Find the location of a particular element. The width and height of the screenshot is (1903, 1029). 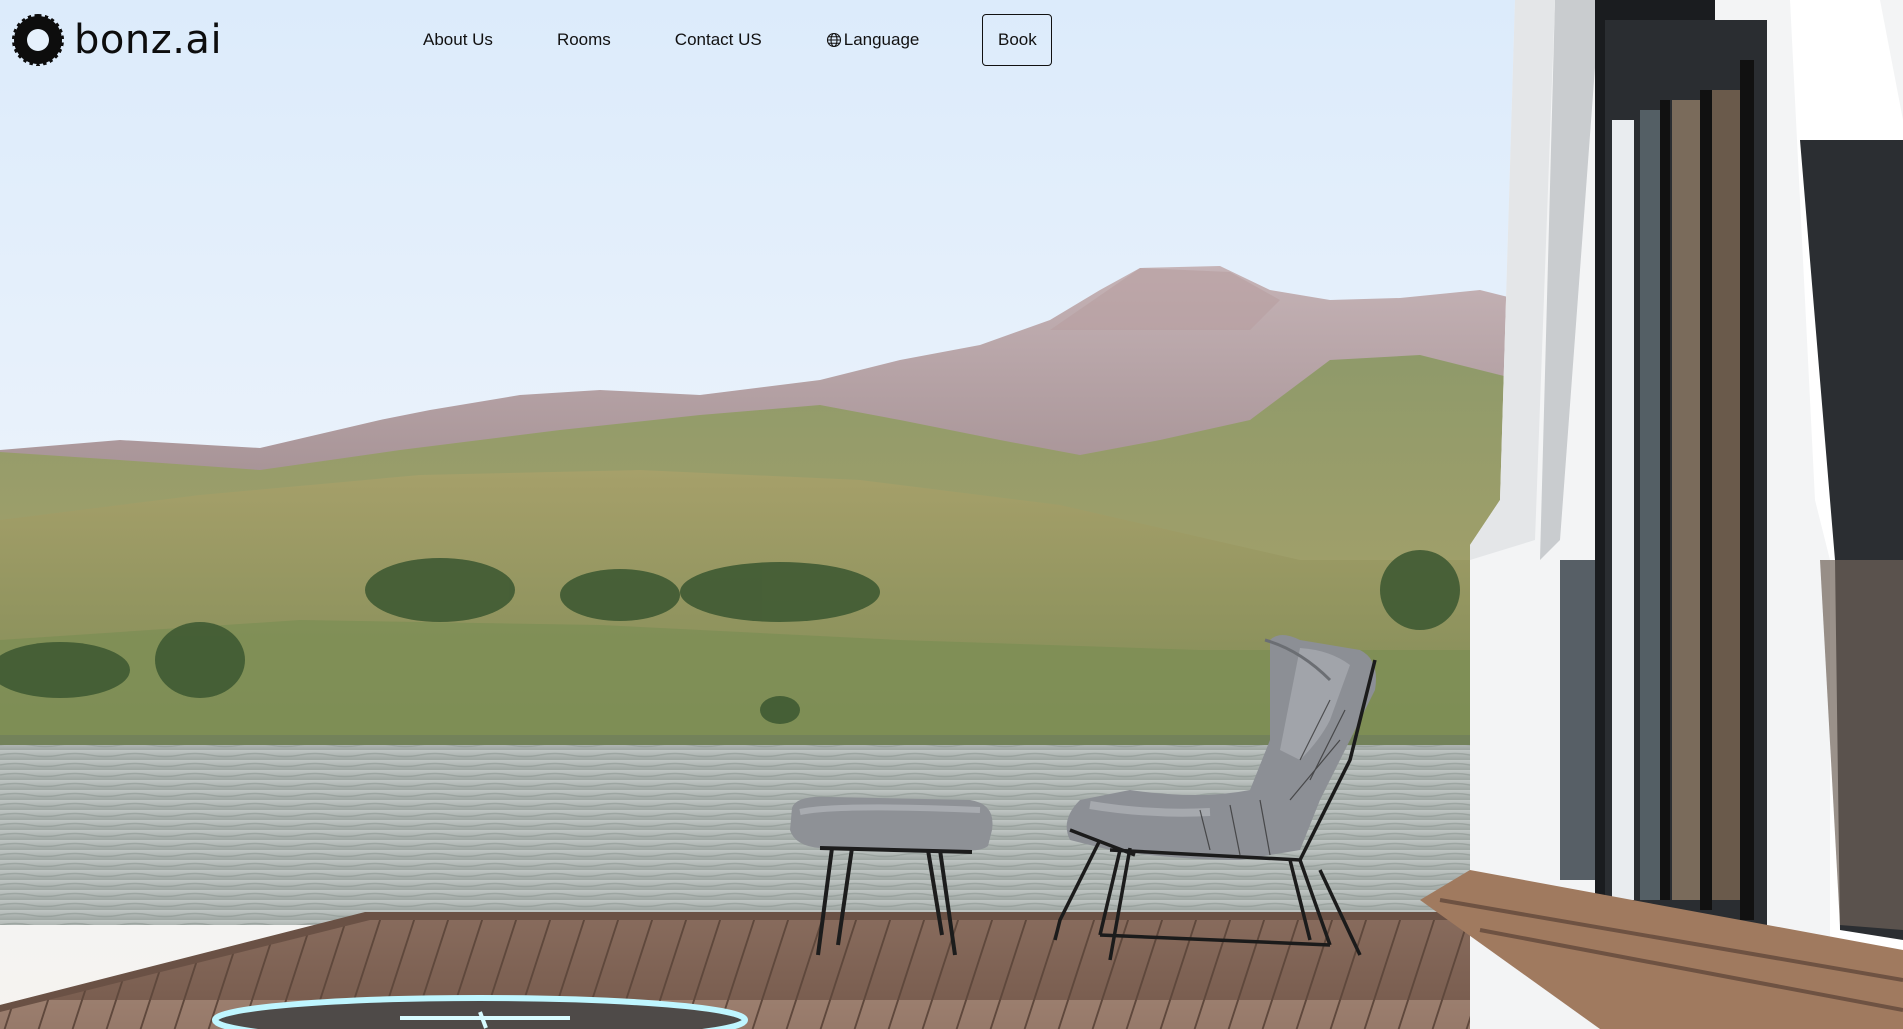

book-button: Book is located at coordinates (1017, 40).